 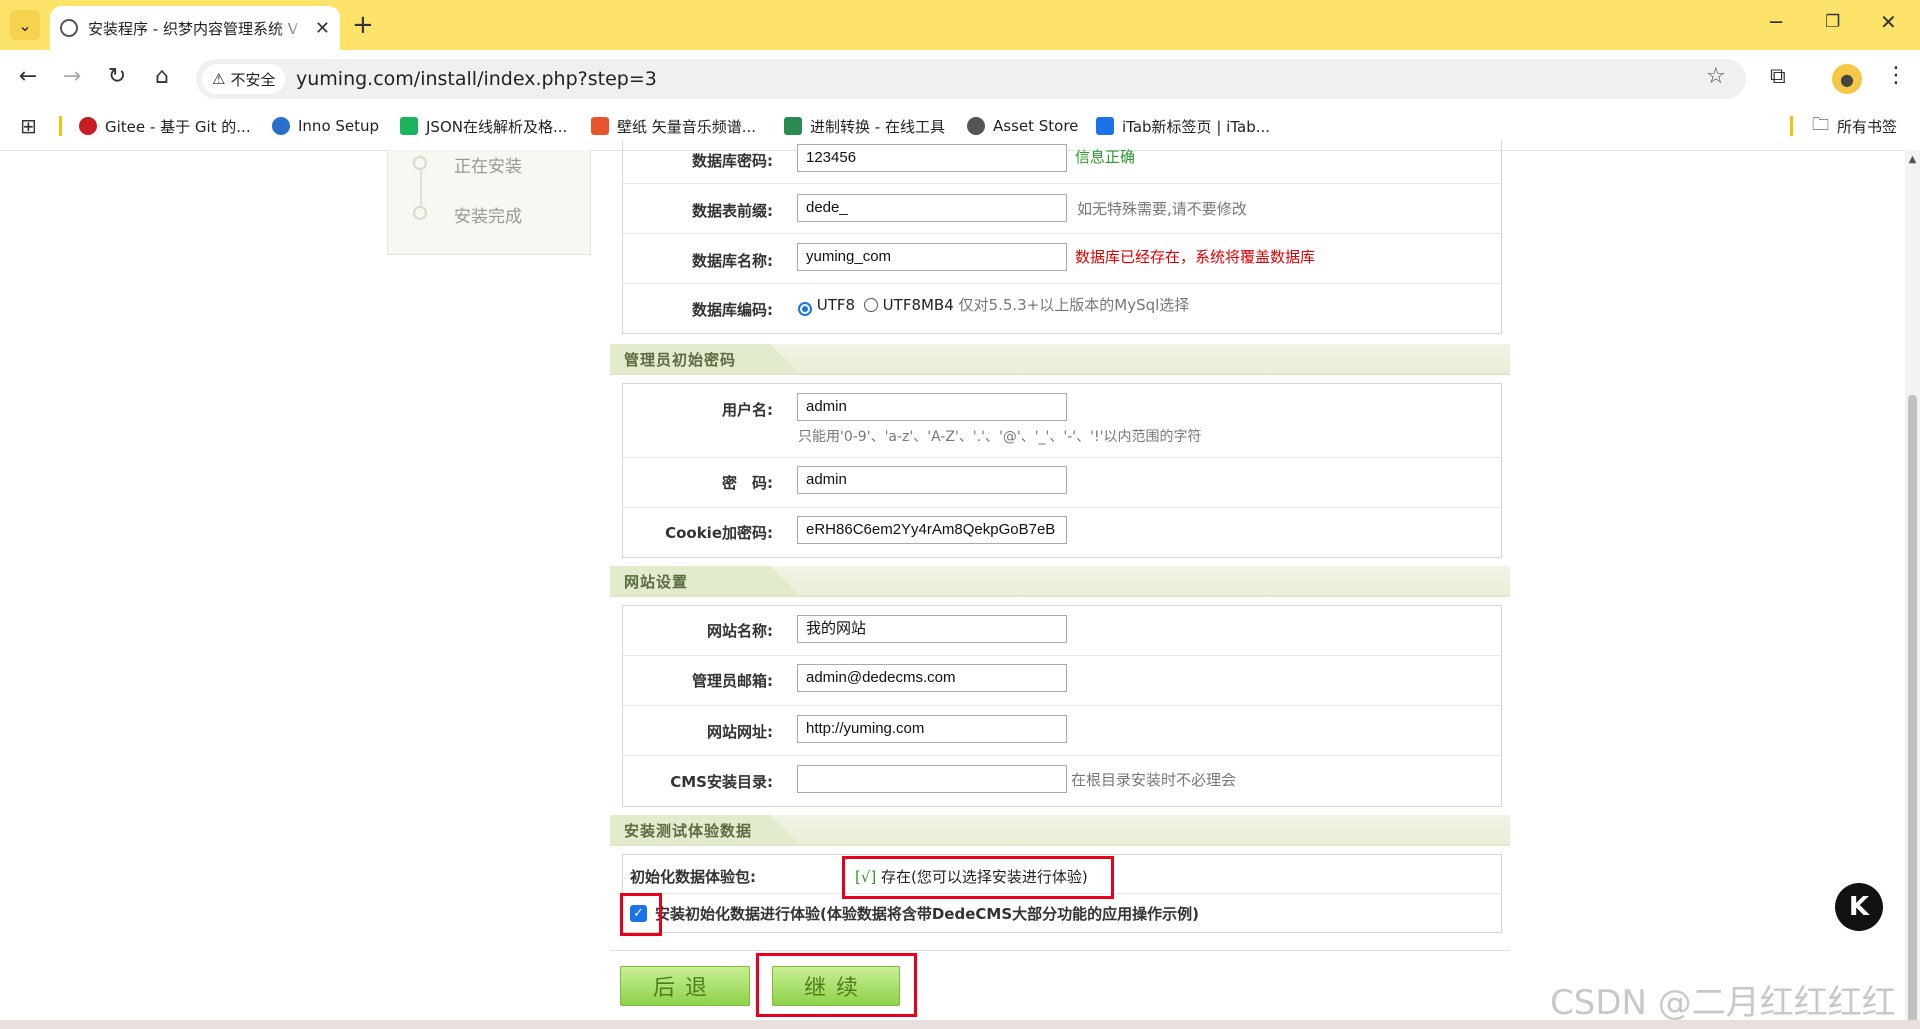 What do you see at coordinates (69, 28) in the screenshot?
I see `globe-icon` at bounding box center [69, 28].